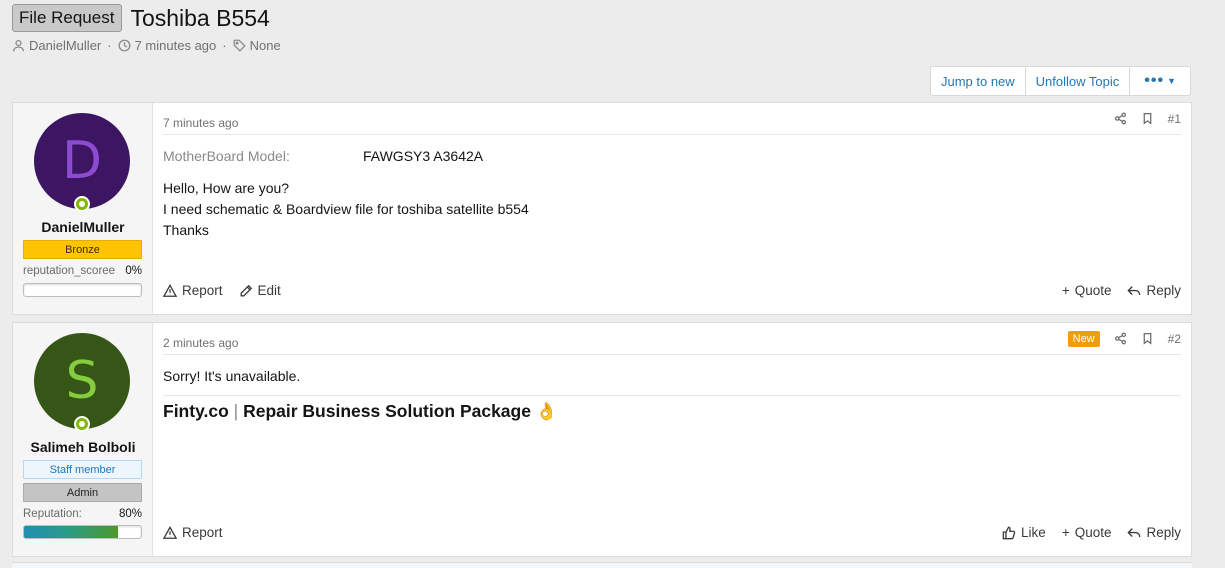  I want to click on custom-field-label: MotherBoard Model:, so click(226, 156).